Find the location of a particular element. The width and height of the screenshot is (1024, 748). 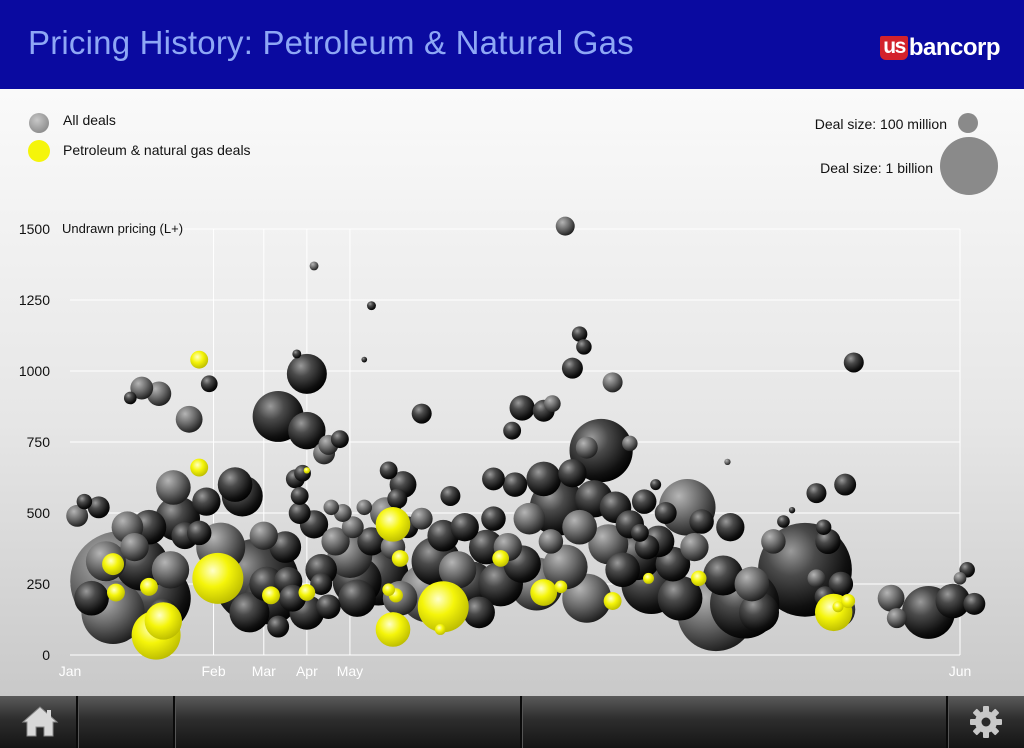

y-tick-label: 500 is located at coordinates (39, 513).